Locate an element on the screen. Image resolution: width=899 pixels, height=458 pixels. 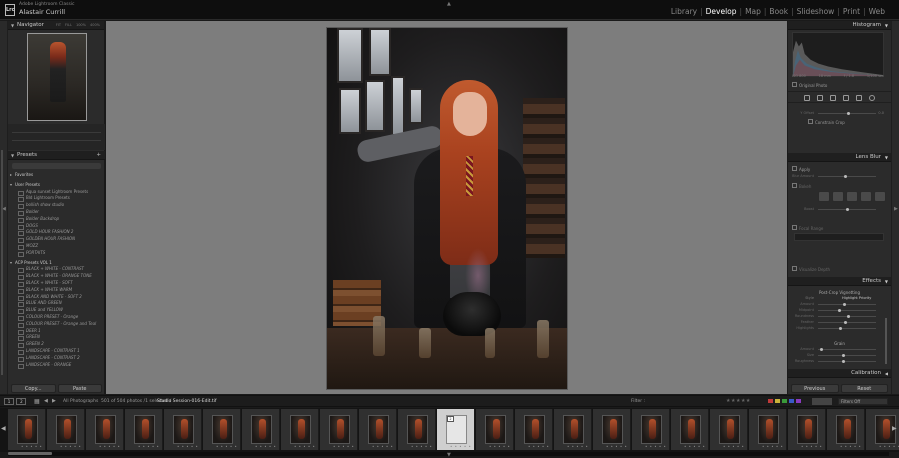
module-web: Web is located at coordinates (877, 11).